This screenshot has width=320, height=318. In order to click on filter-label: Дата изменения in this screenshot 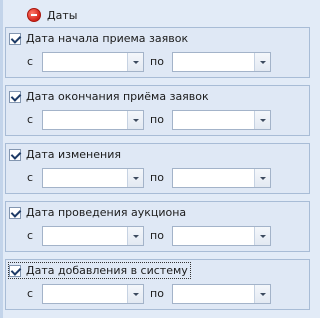, I will do `click(73, 154)`.